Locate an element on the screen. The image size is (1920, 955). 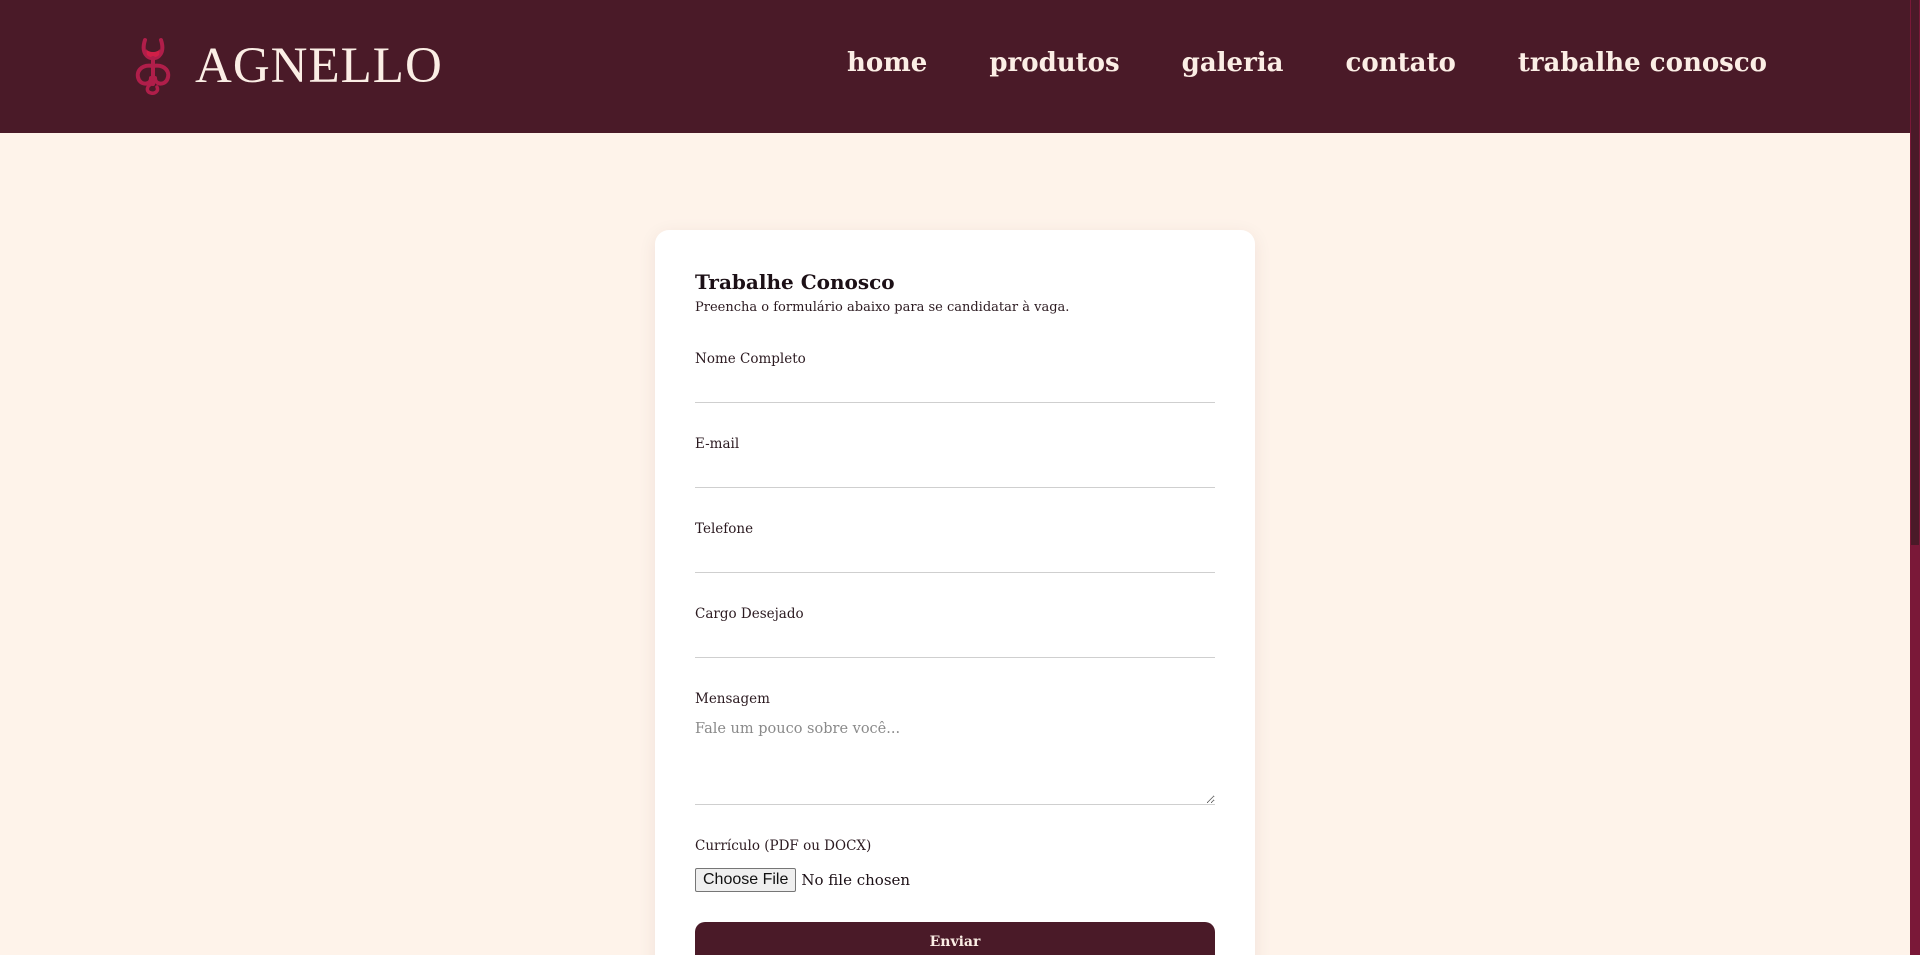
message-field-group: Mensagem is located at coordinates (955, 748).